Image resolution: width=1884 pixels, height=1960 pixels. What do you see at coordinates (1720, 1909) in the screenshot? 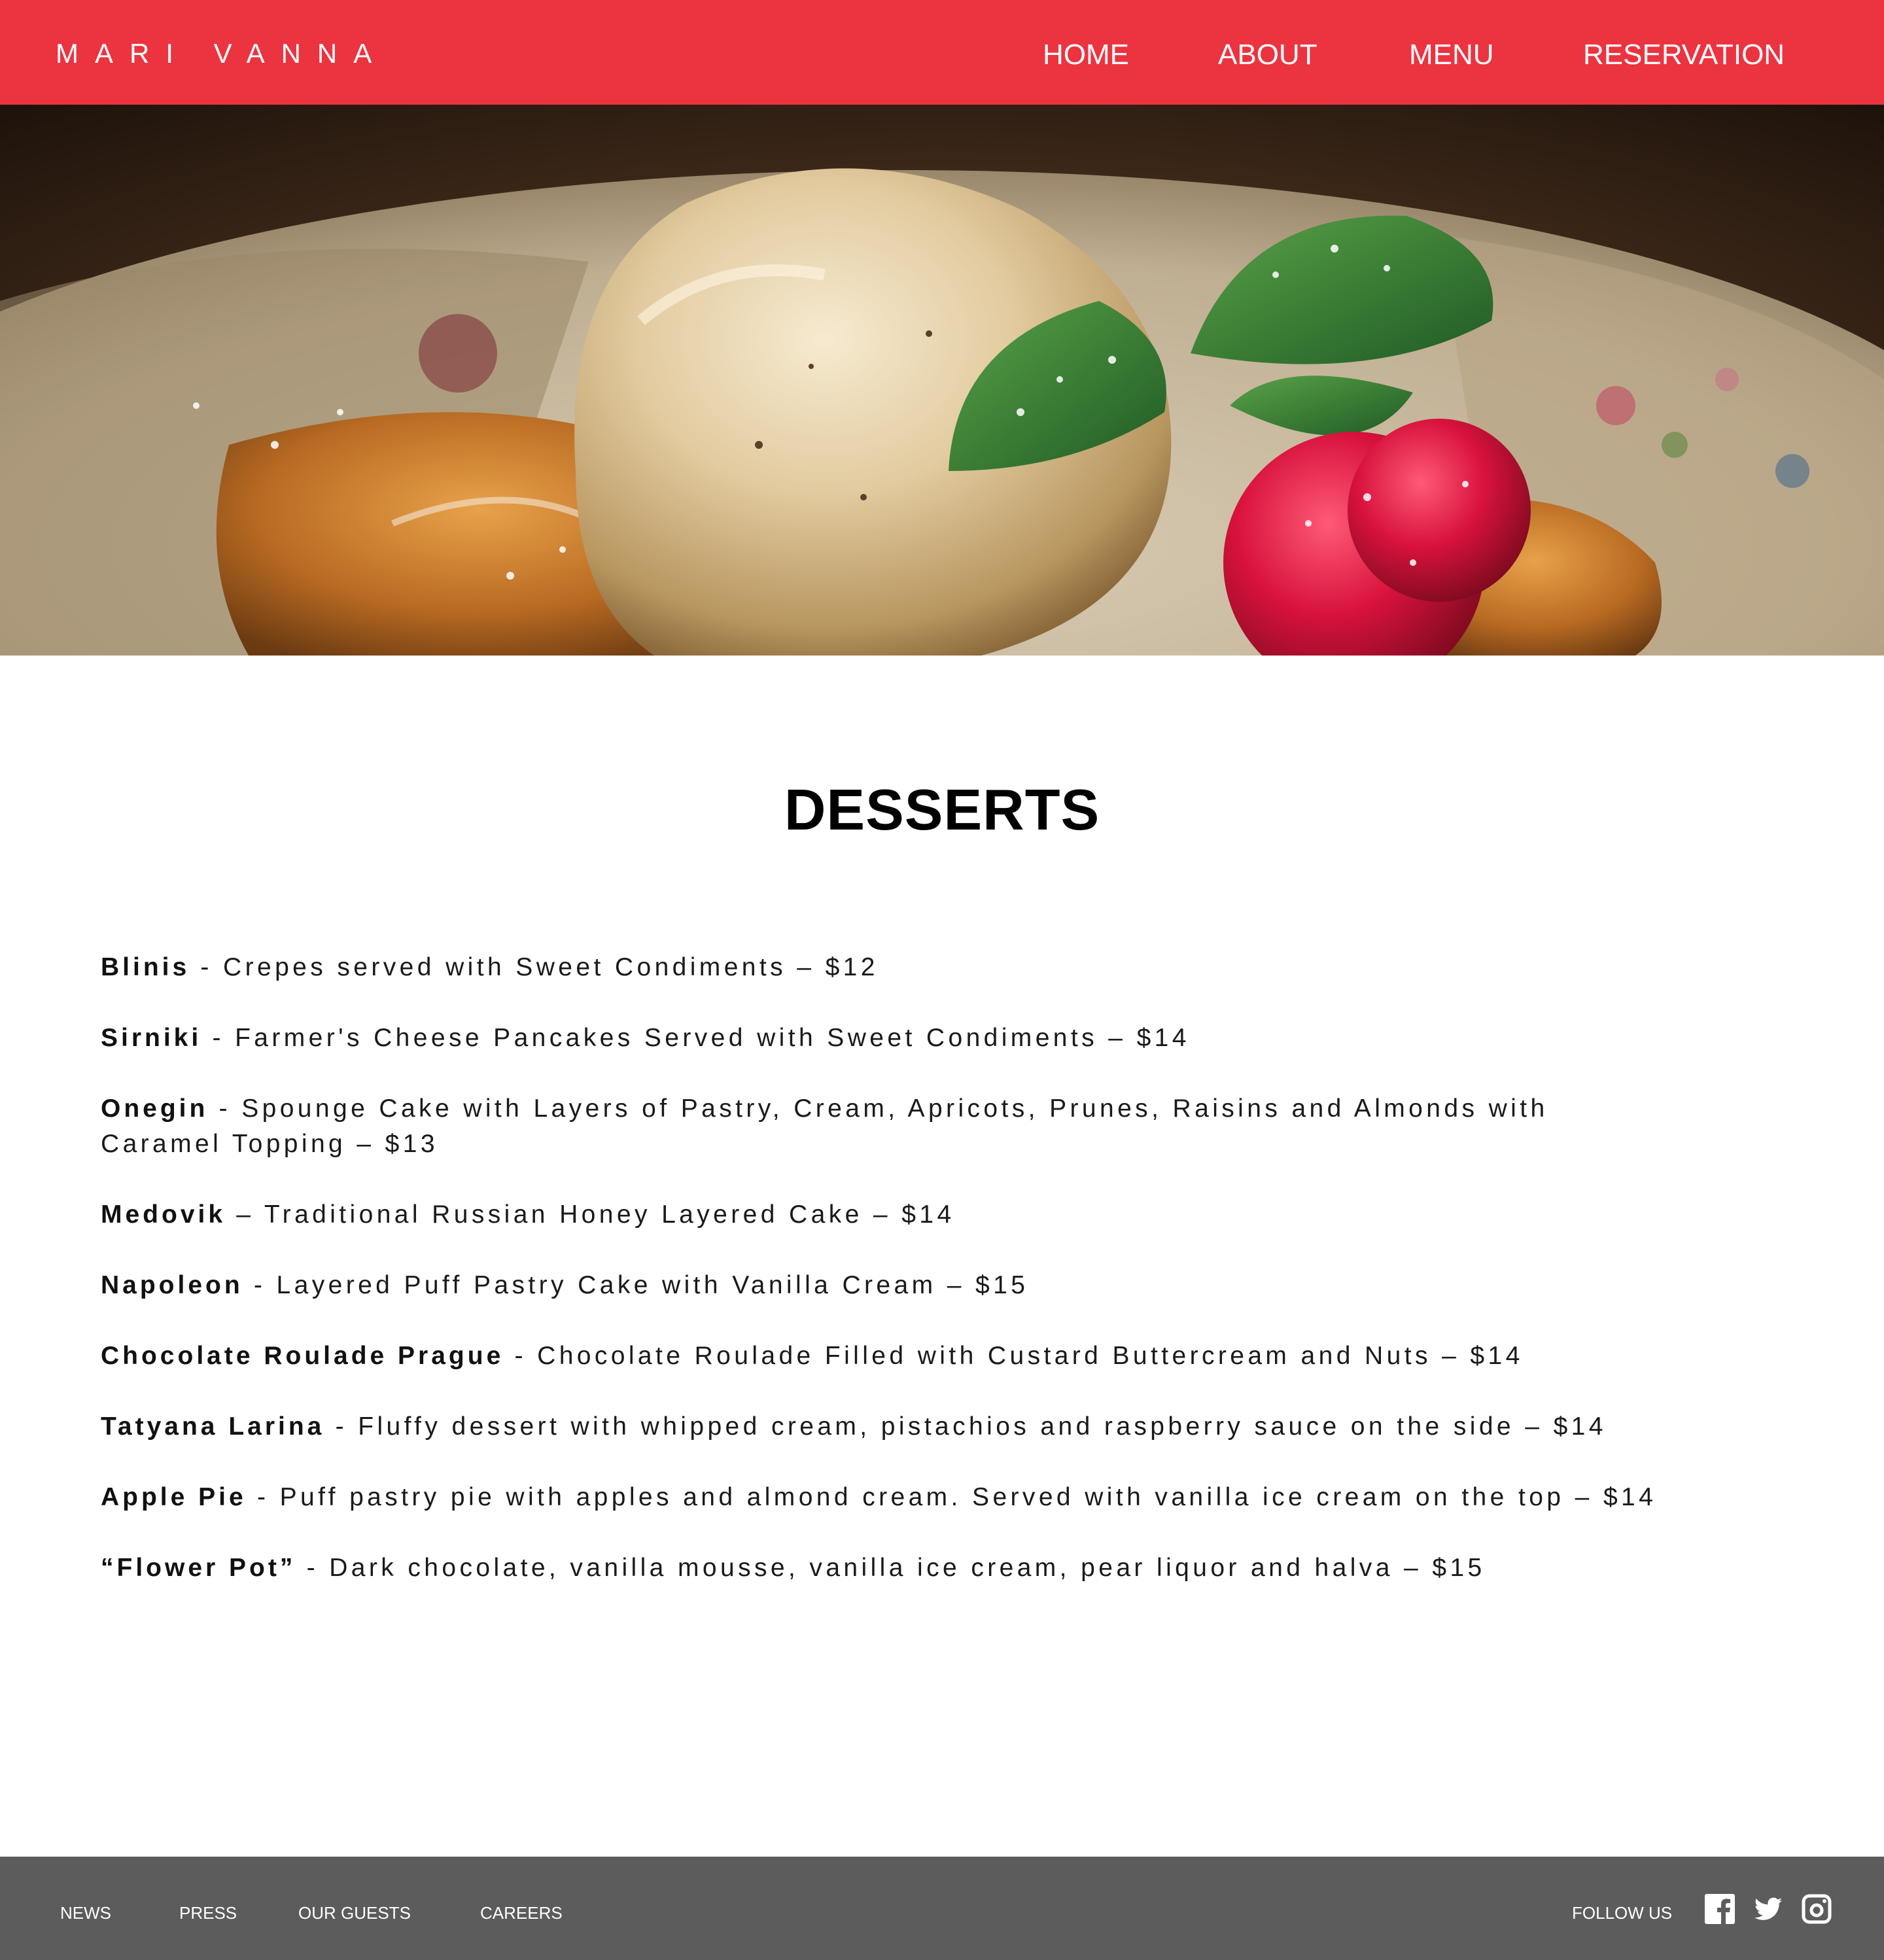
I see `facebook-icon` at bounding box center [1720, 1909].